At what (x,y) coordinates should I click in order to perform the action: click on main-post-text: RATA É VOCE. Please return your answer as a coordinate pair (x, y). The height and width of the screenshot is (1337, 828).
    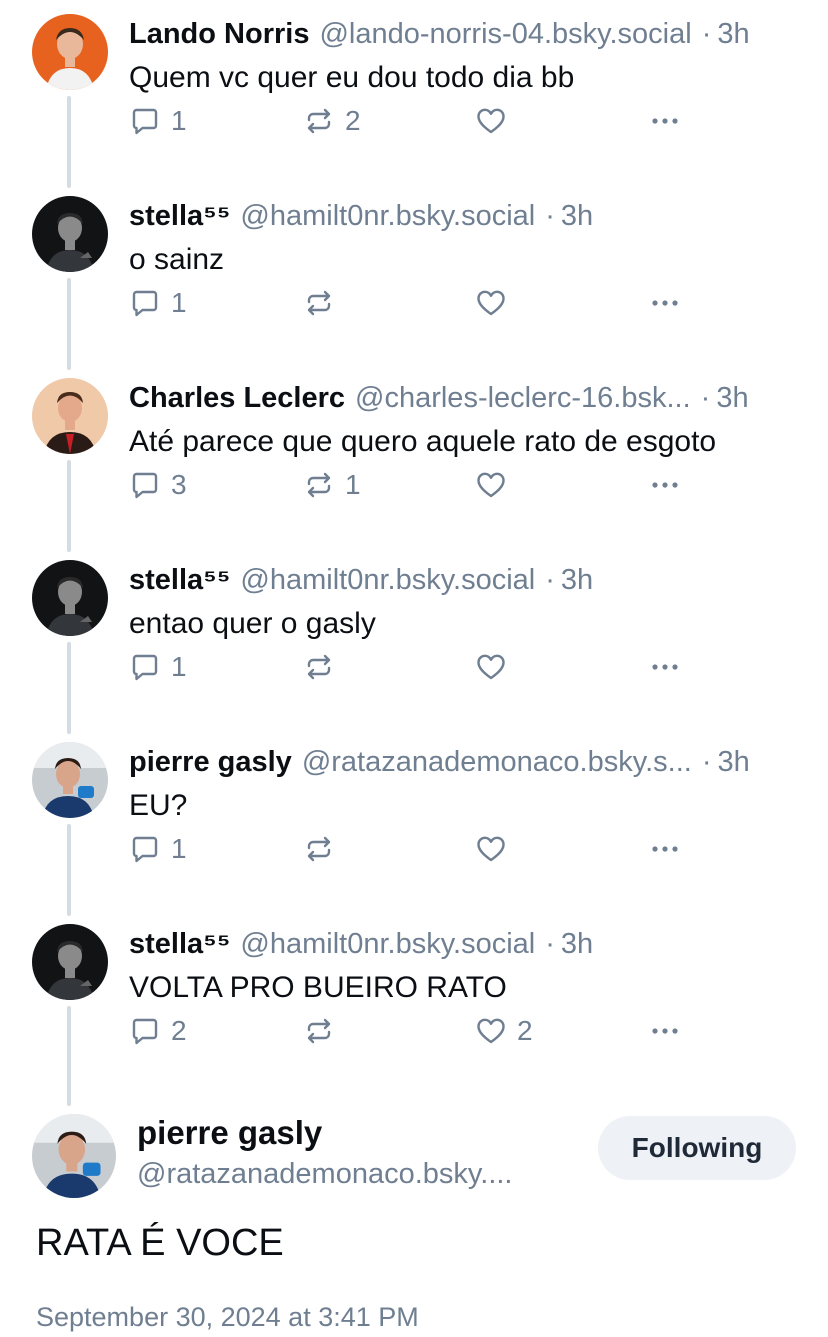
    Looking at the image, I should click on (160, 1243).